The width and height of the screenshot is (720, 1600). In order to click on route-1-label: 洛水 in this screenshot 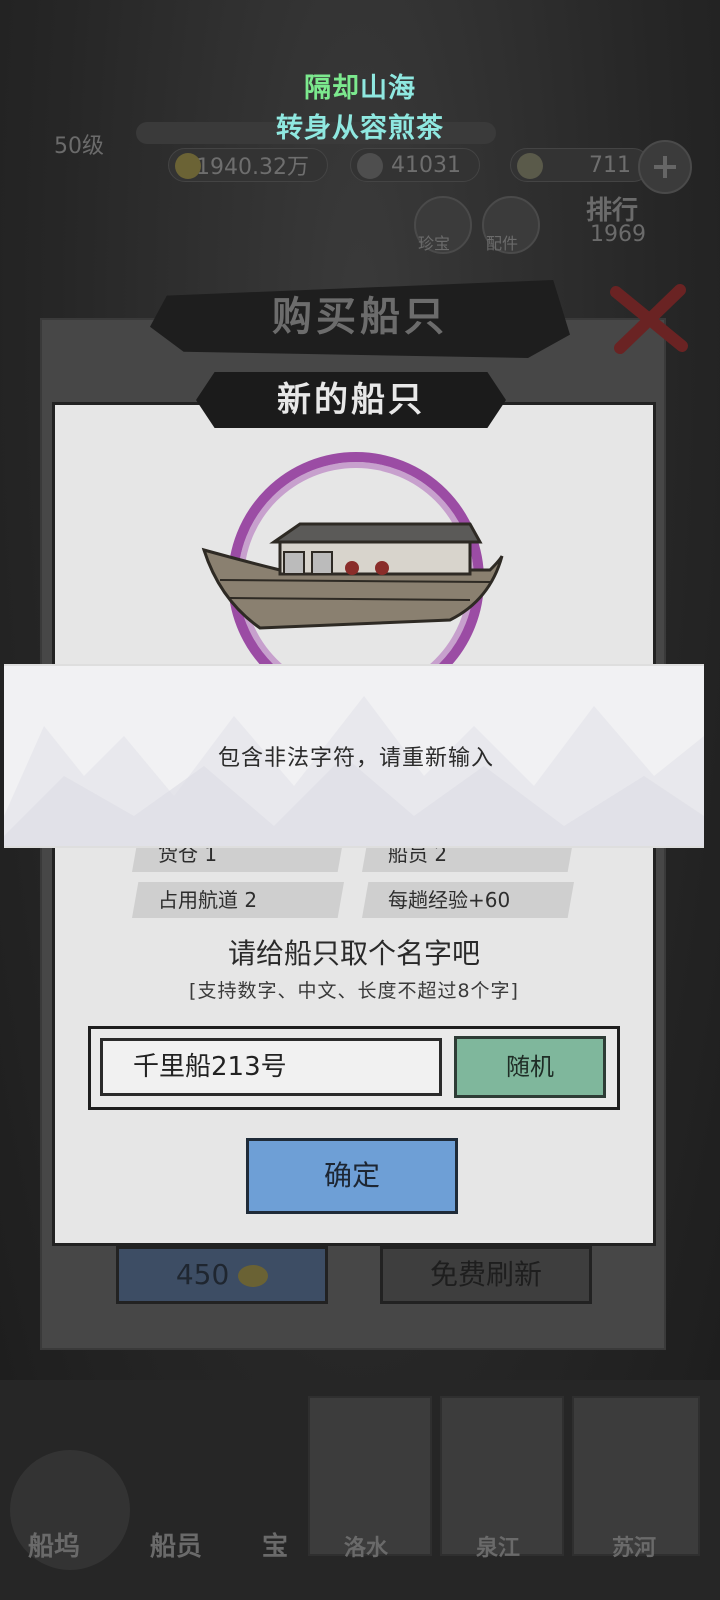, I will do `click(366, 1548)`.